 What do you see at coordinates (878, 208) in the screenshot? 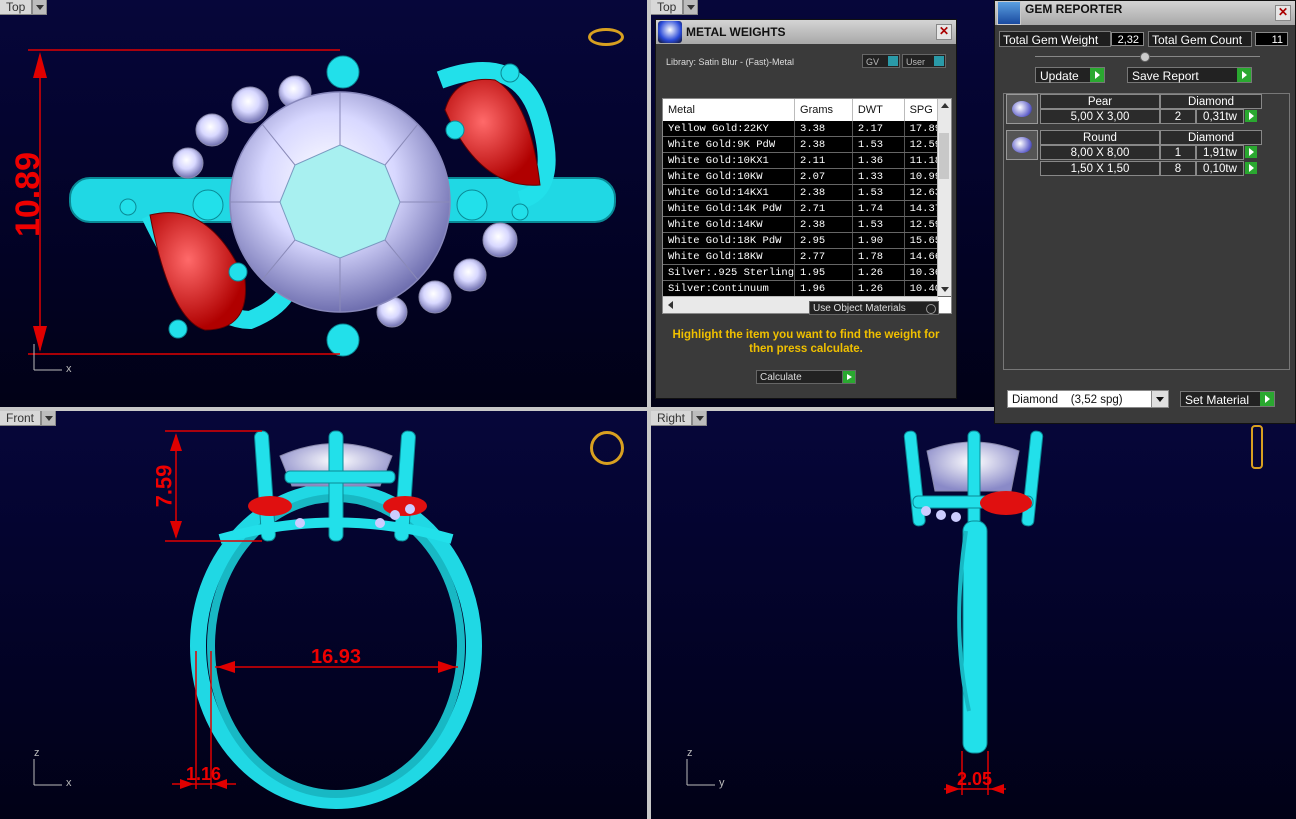
I see `table-cell: 1.74` at bounding box center [878, 208].